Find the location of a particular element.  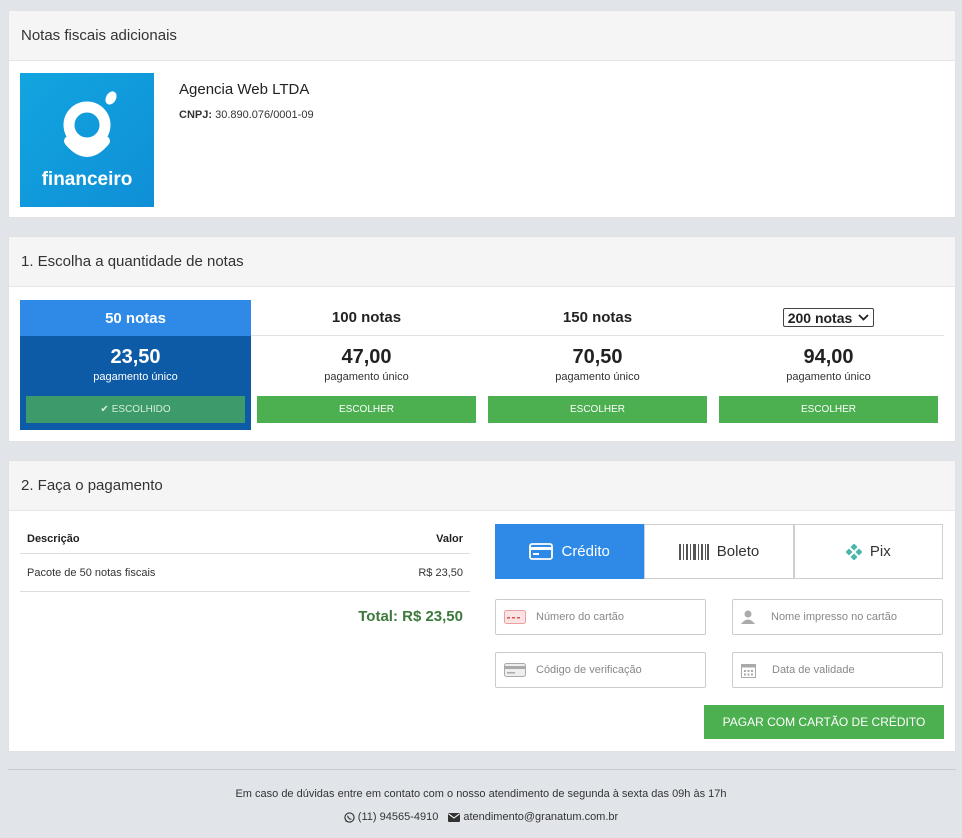

plan-select-value: 200 notas is located at coordinates (820, 317).